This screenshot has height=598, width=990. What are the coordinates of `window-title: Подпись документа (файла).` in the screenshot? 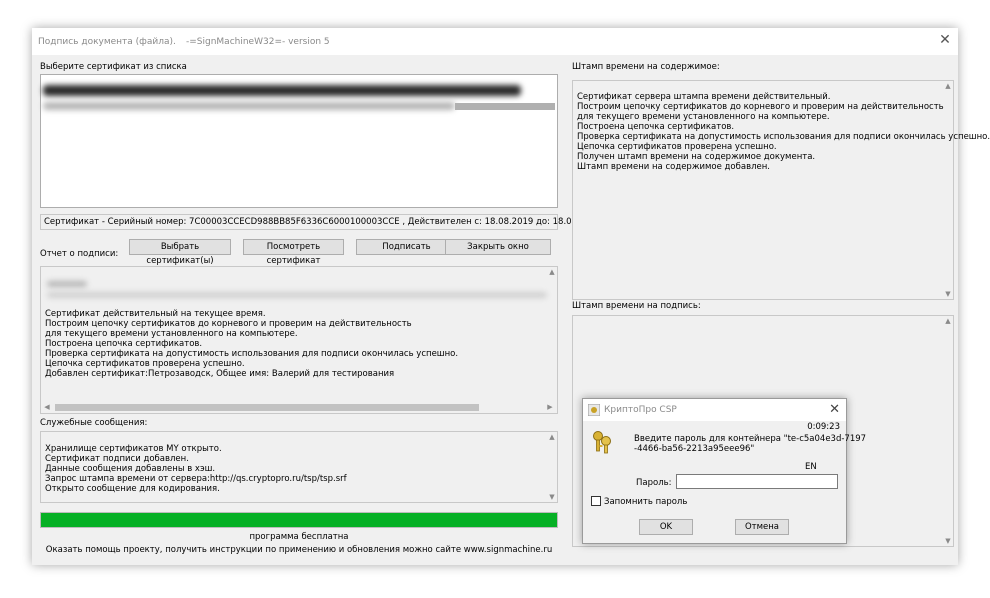 It's located at (107, 42).